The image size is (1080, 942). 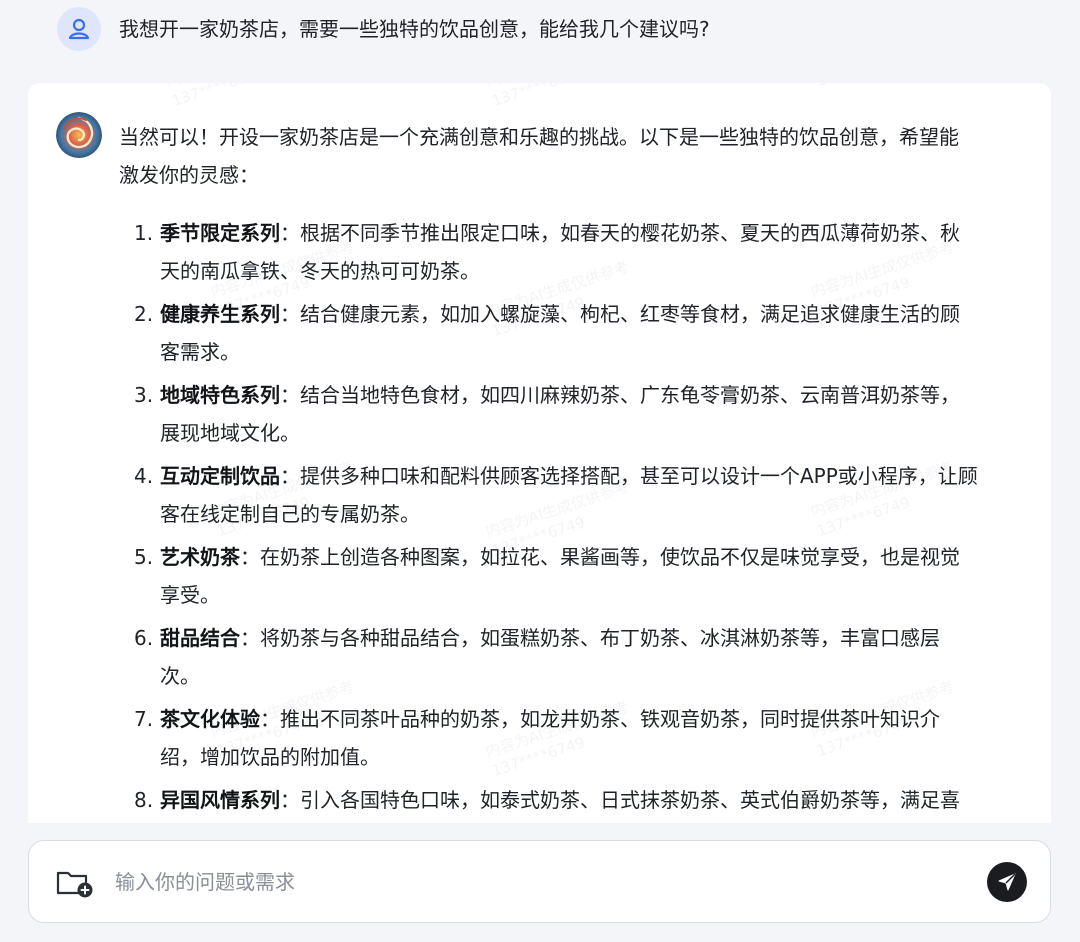 What do you see at coordinates (220, 476) in the screenshot?
I see `item-title: 互动定制饮品` at bounding box center [220, 476].